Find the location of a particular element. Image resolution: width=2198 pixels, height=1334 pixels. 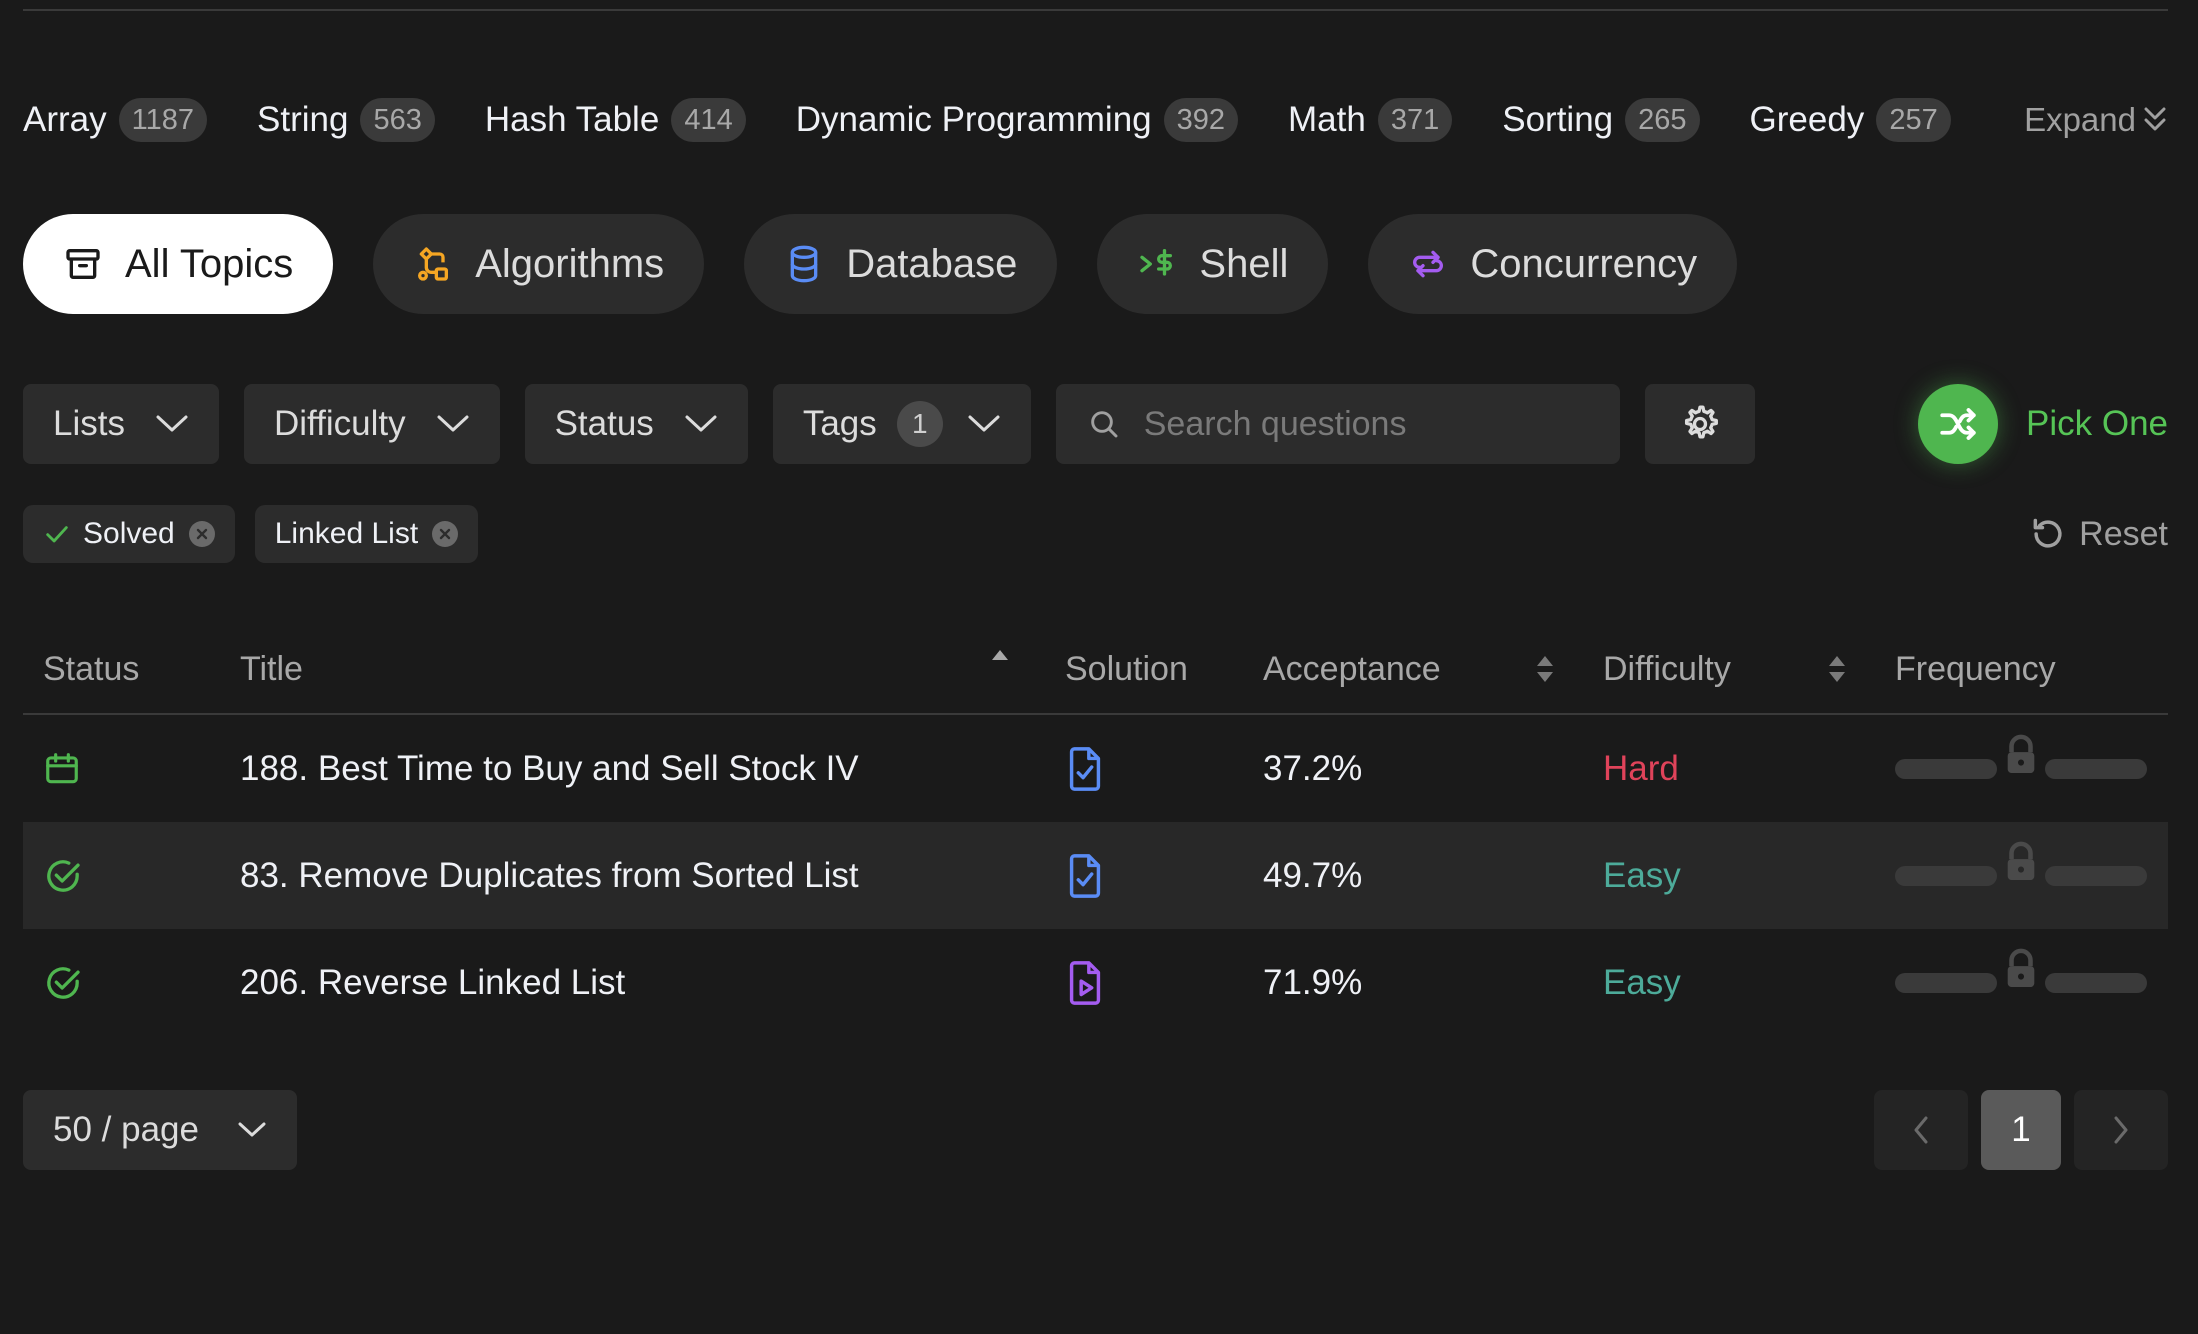

header-frequency: Frequency is located at coordinates (1975, 668).